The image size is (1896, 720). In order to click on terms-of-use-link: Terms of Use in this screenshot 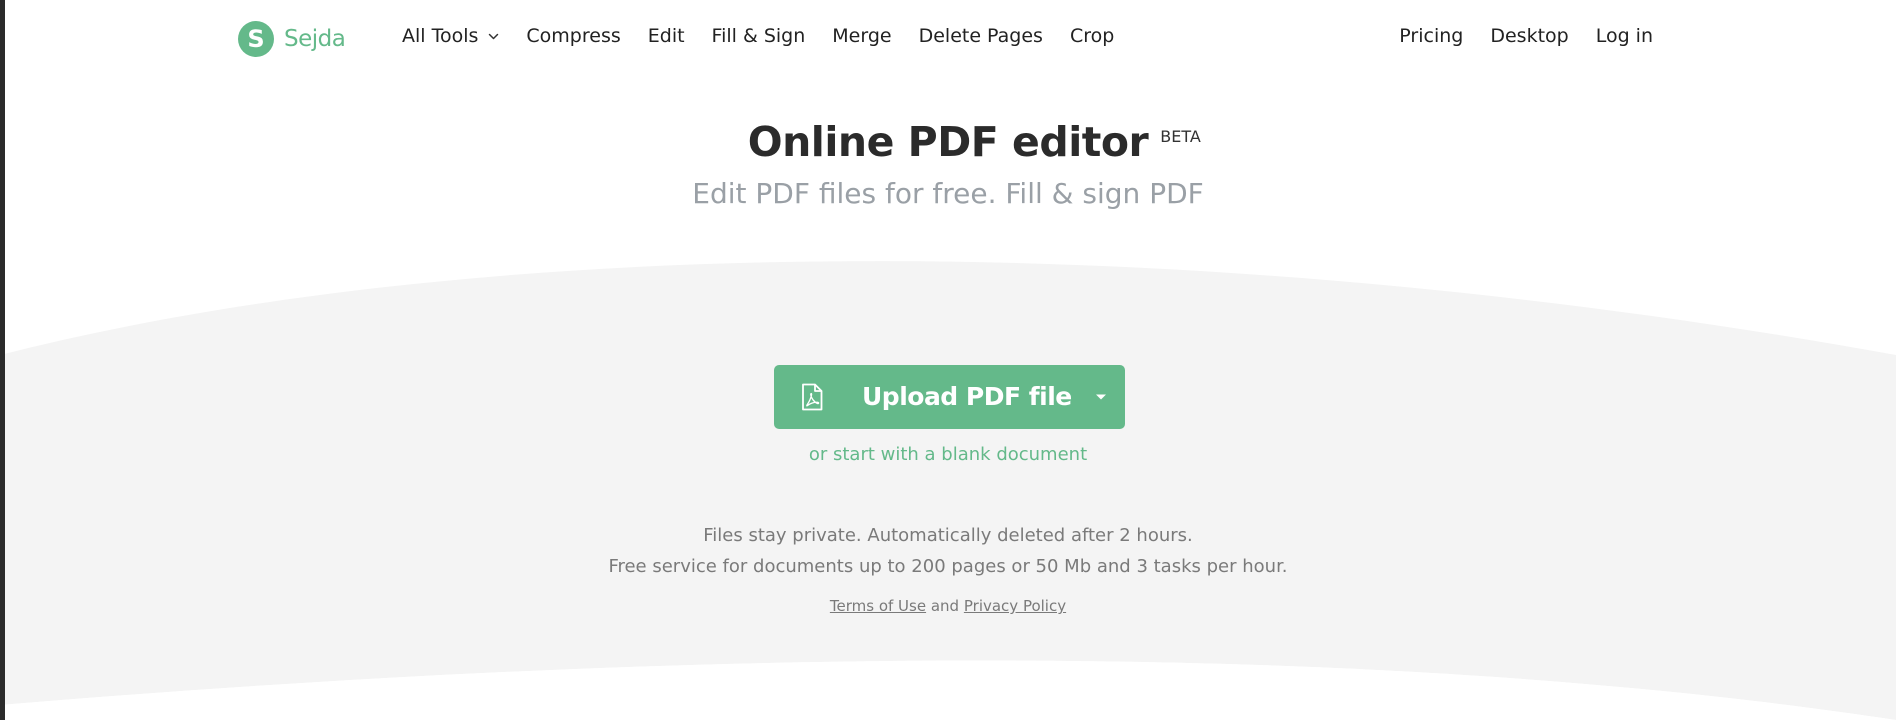, I will do `click(878, 606)`.